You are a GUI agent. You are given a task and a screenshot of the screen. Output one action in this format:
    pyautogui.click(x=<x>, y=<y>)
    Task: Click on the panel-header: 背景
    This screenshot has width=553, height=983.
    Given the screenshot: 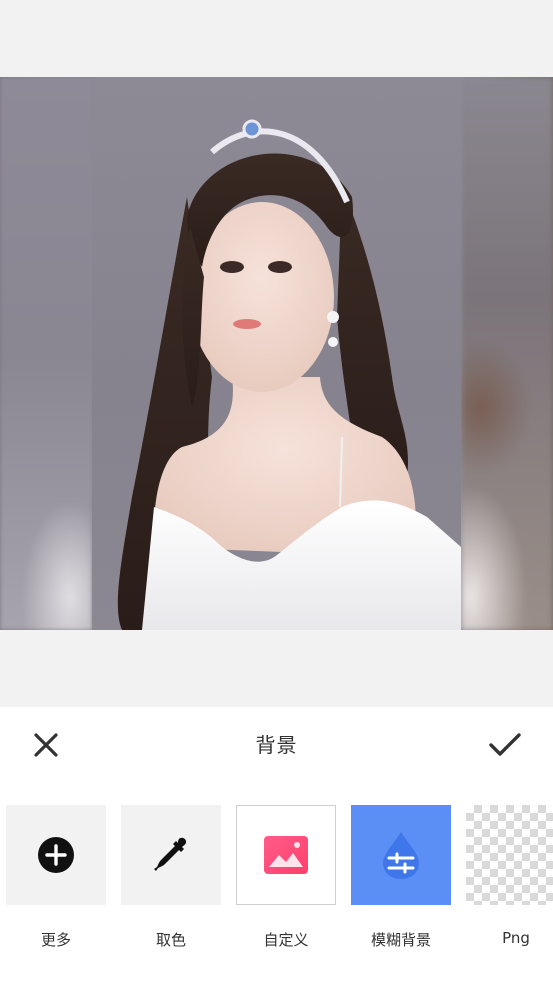 What is the action you would take?
    pyautogui.click(x=276, y=744)
    